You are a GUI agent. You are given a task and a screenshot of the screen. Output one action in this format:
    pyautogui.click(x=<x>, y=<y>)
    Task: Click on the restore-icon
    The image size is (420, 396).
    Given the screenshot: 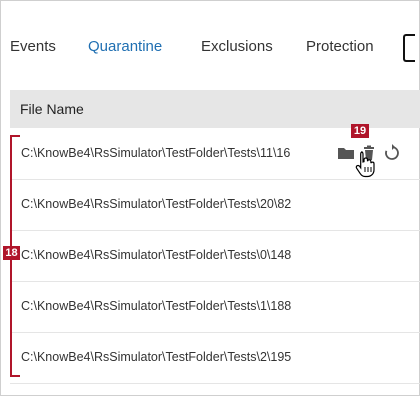 What is the action you would take?
    pyautogui.click(x=392, y=153)
    